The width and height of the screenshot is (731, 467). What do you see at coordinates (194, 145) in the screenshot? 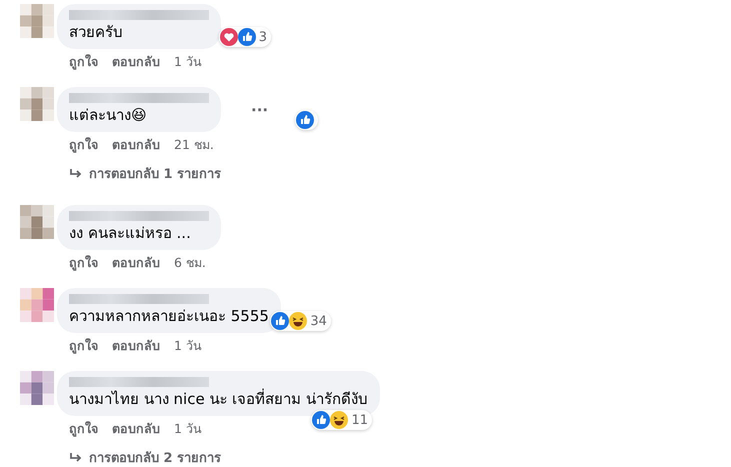
I see `comment-time: 21 ชม.` at bounding box center [194, 145].